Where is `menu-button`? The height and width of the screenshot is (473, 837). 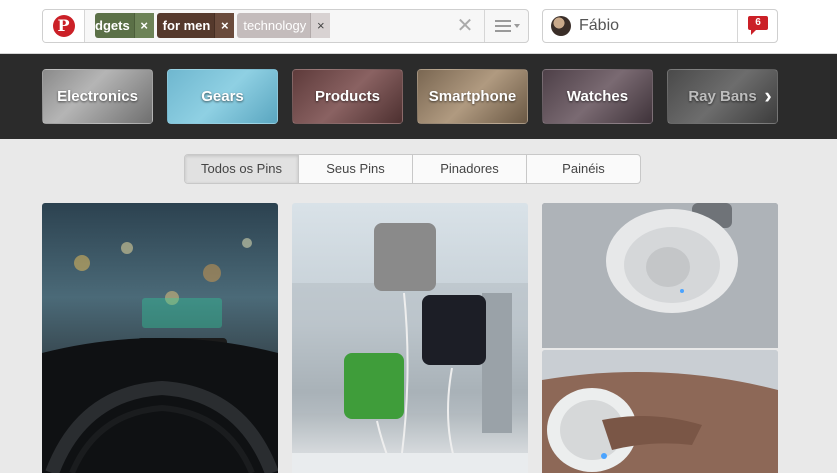
menu-button is located at coordinates (506, 26).